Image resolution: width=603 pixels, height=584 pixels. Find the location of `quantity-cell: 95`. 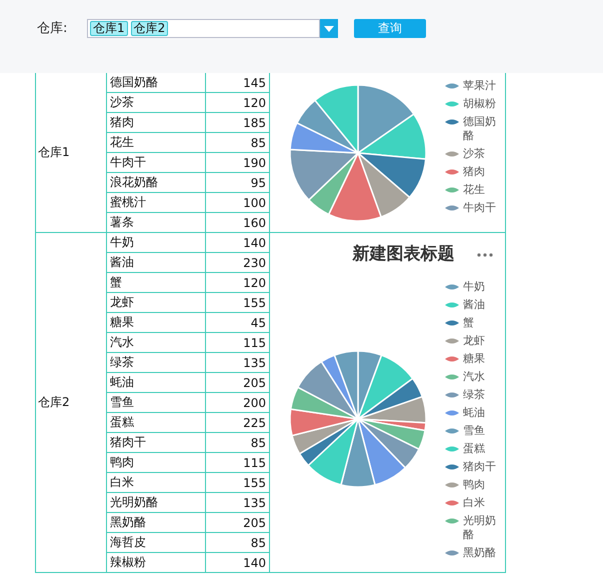

quantity-cell: 95 is located at coordinates (238, 183).